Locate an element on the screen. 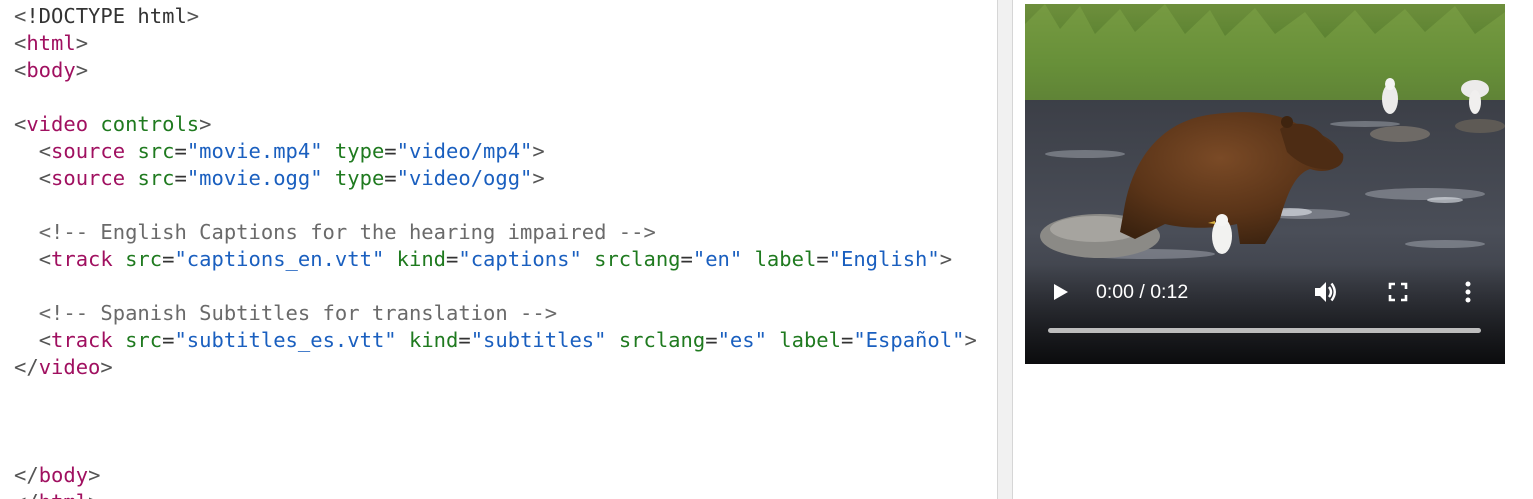  code-attribute: type is located at coordinates (359, 178).